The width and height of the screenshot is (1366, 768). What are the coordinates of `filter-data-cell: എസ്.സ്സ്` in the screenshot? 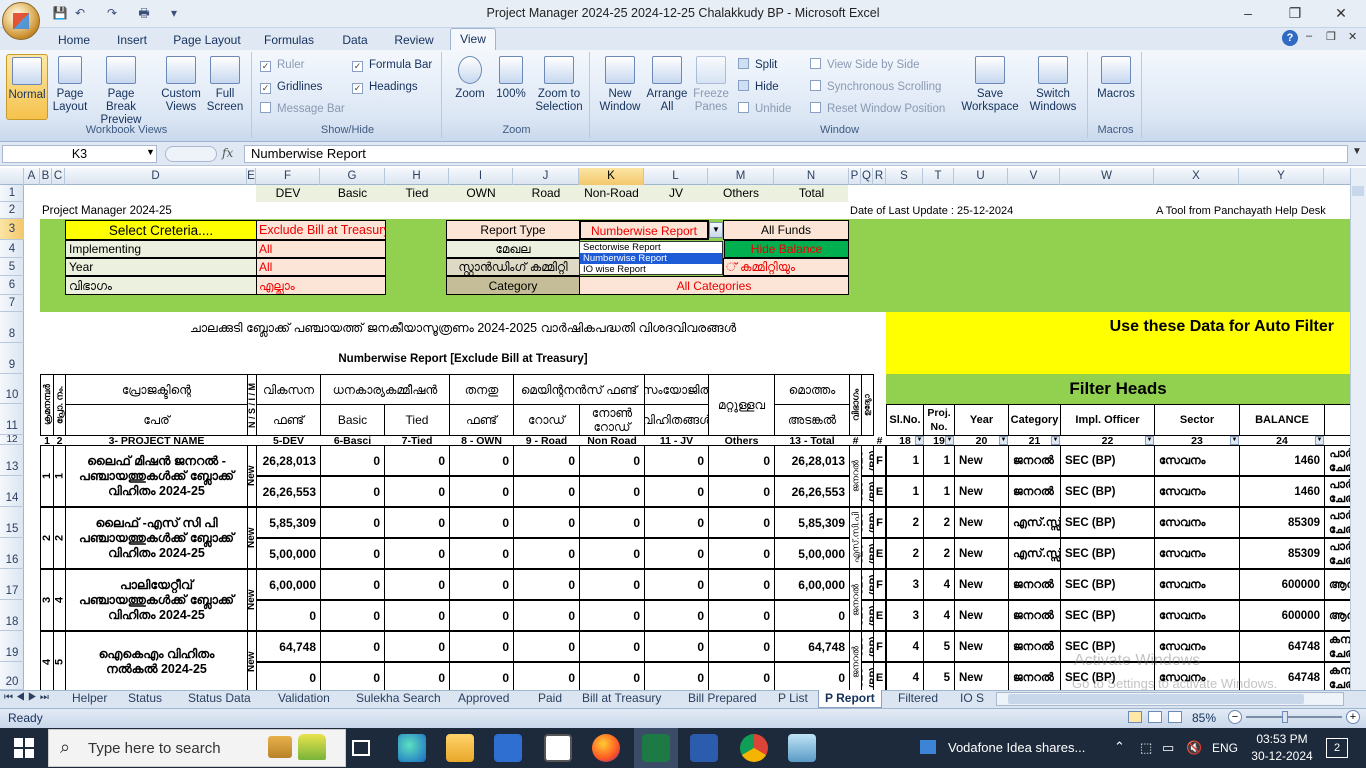 It's located at (1034, 522).